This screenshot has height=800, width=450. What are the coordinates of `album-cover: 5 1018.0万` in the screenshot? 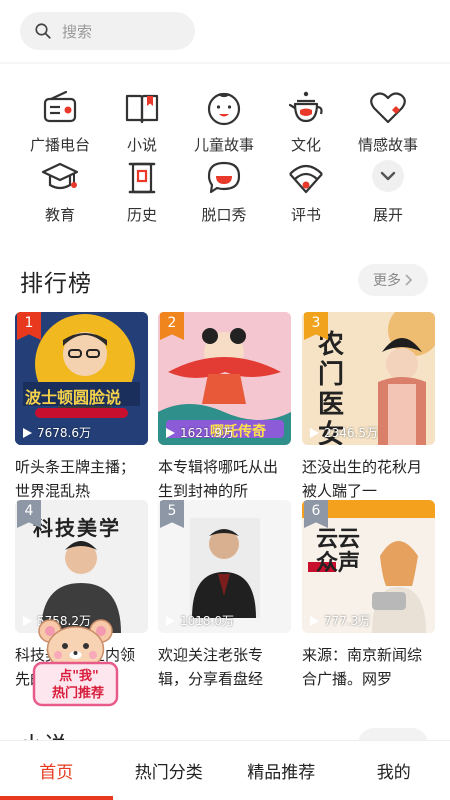 It's located at (224, 566).